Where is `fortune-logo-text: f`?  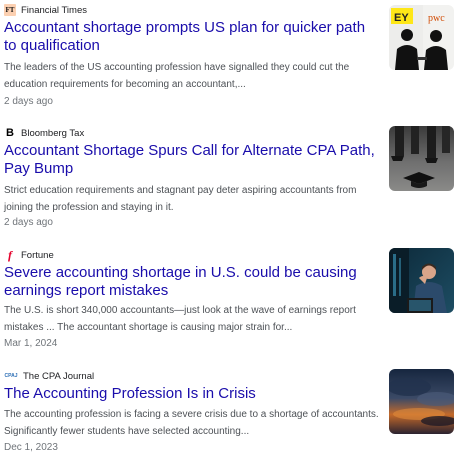 fortune-logo-text: f is located at coordinates (10, 255).